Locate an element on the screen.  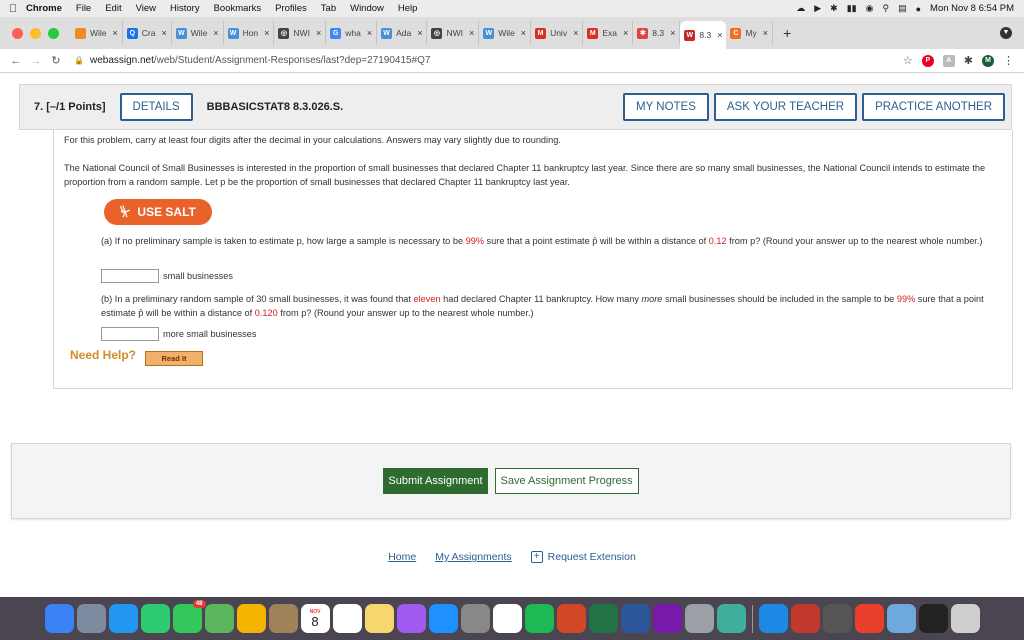
calculator-icon is located at coordinates (837, 618).